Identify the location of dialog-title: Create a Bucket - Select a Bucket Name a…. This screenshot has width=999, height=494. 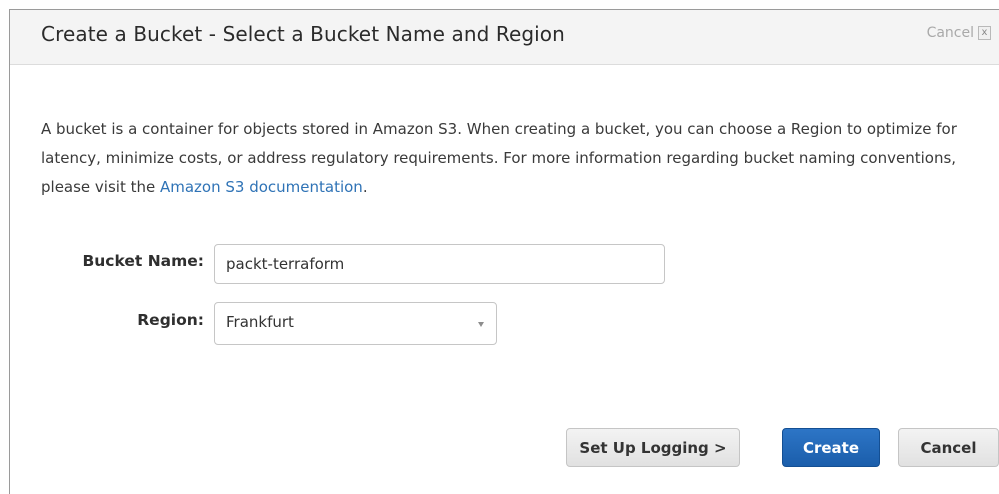
(303, 34).